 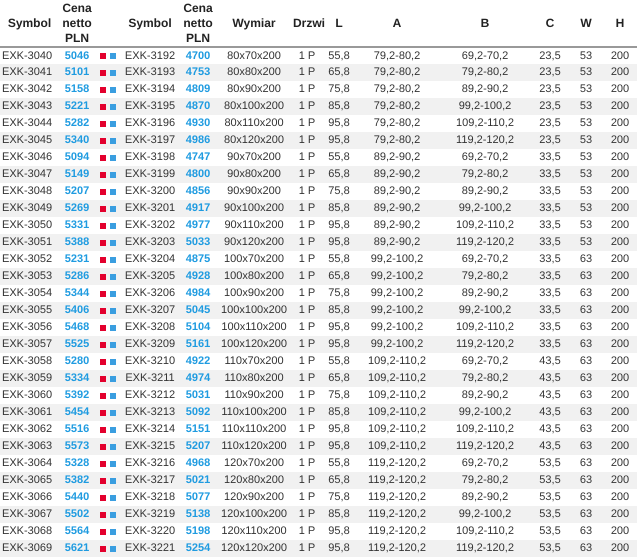 What do you see at coordinates (198, 89) in the screenshot?
I see `table-cell: 4809` at bounding box center [198, 89].